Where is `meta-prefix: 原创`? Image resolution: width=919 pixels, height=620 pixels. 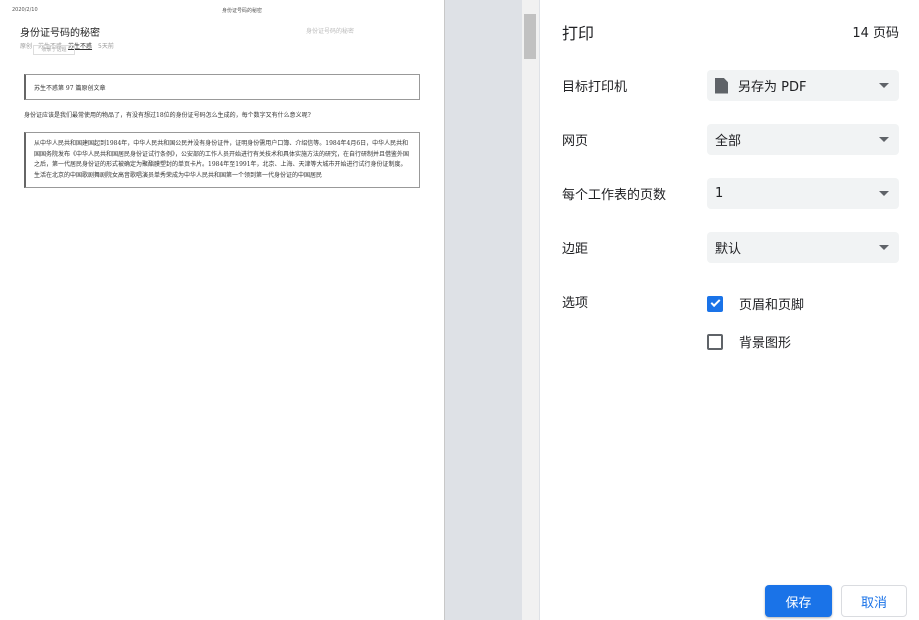 meta-prefix: 原创 is located at coordinates (26, 46).